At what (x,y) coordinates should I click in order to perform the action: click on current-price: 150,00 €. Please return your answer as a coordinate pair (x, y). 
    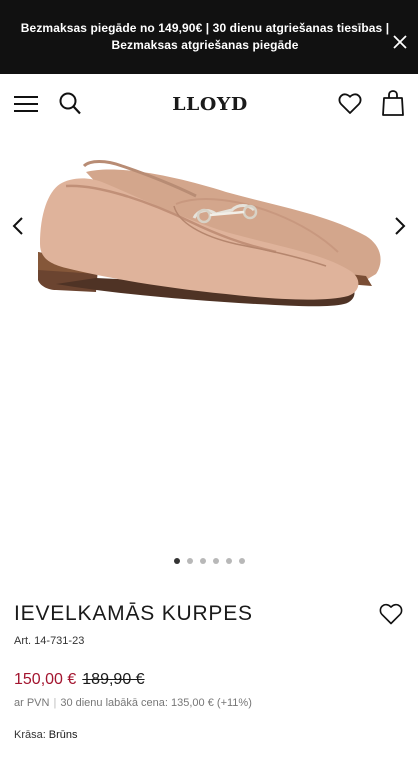
    Looking at the image, I should click on (45, 679).